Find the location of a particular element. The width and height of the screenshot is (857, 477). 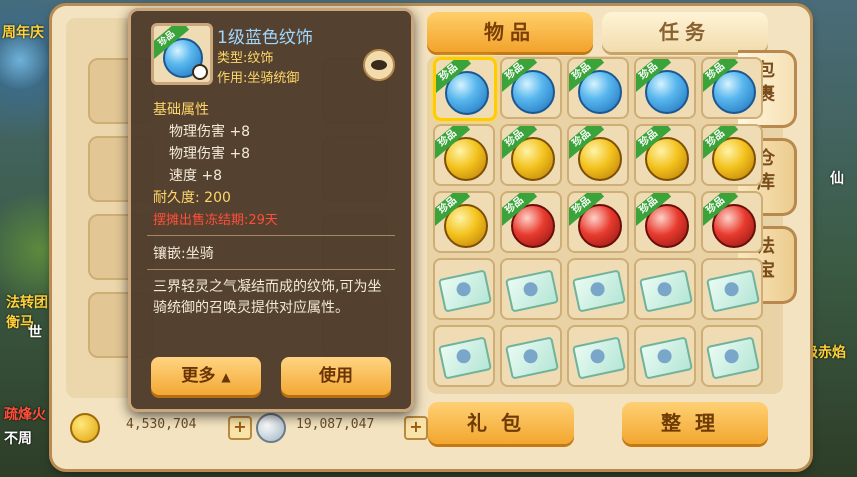

attr-line-1: 物理伤害 +8 is located at coordinates (210, 132).